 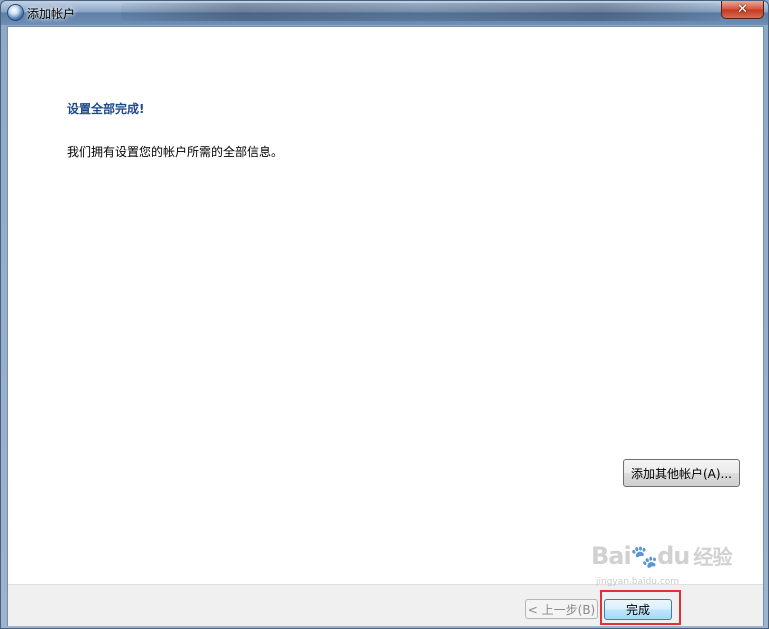 I want to click on title-bar-background, so click(x=421, y=12).